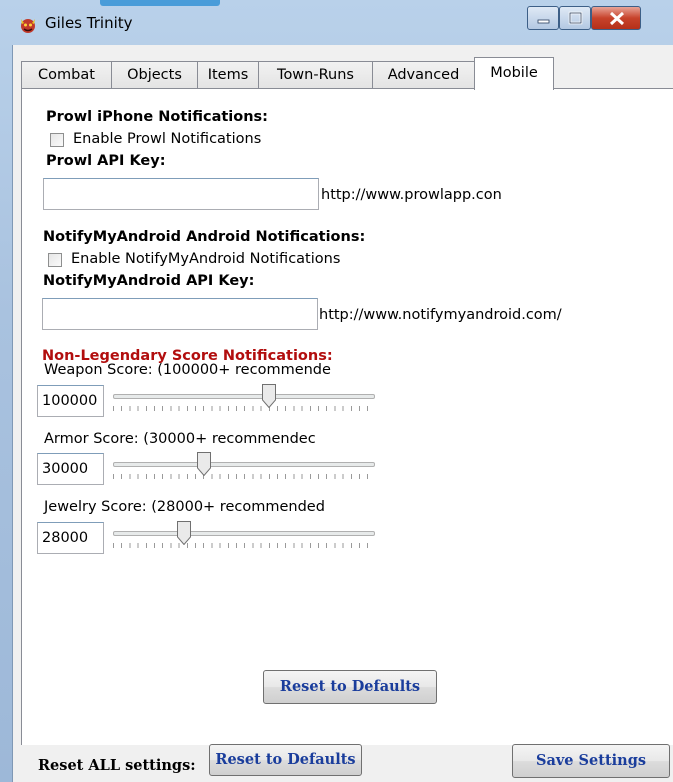  I want to click on prowl-api-key-input, so click(181, 194).